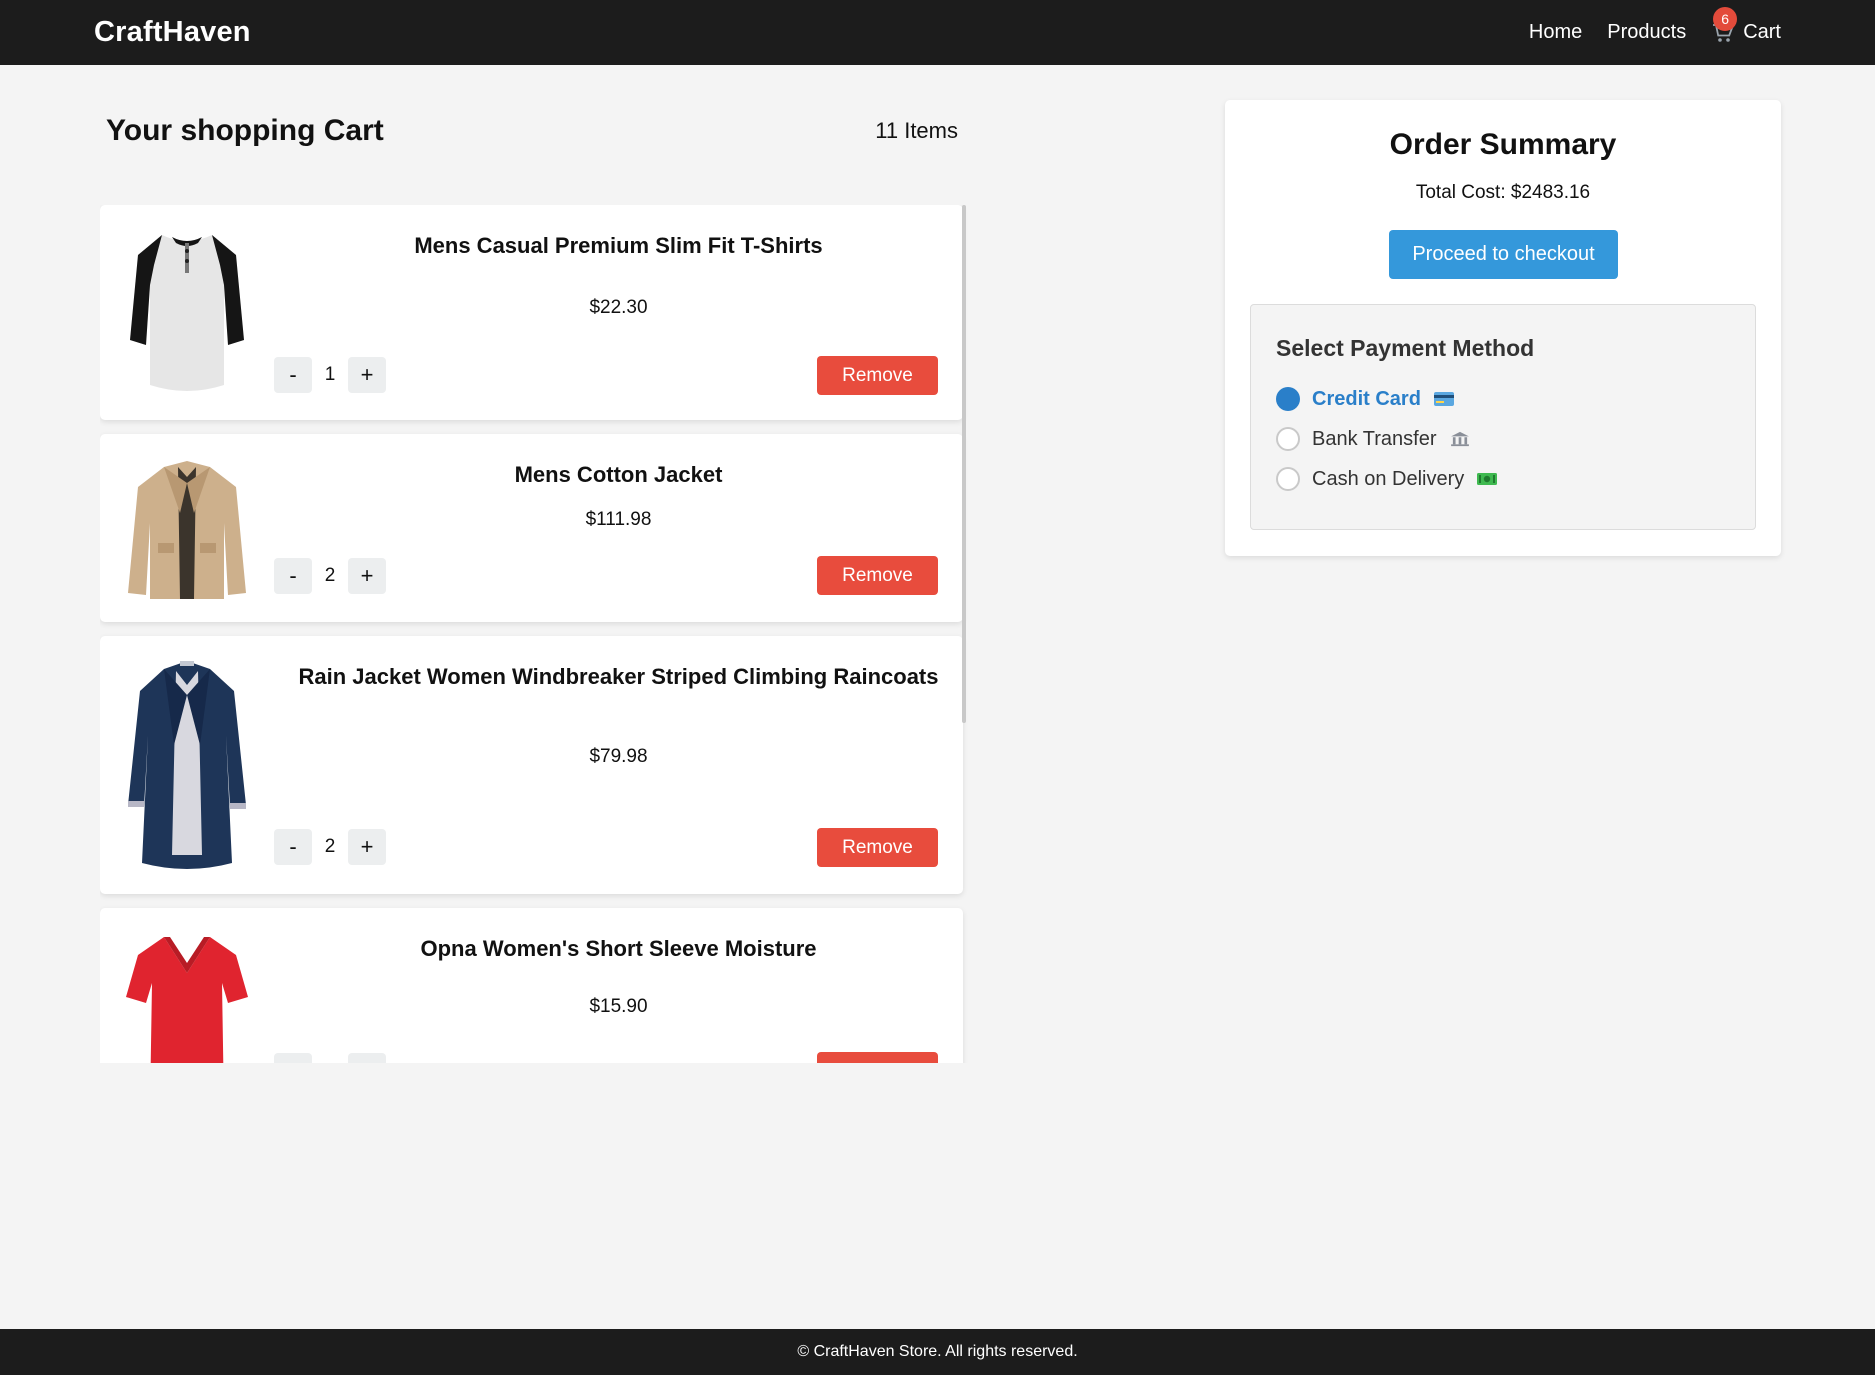  Describe the element at coordinates (187, 1000) in the screenshot. I see `red-vneck-tshirt-image` at that location.